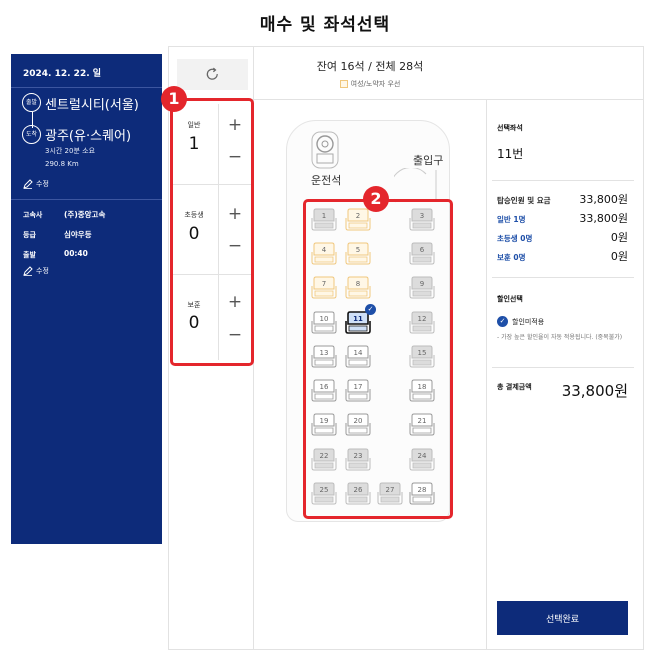 The height and width of the screenshot is (658, 650). What do you see at coordinates (502, 321) in the screenshot?
I see `check-icon: ✓` at bounding box center [502, 321].